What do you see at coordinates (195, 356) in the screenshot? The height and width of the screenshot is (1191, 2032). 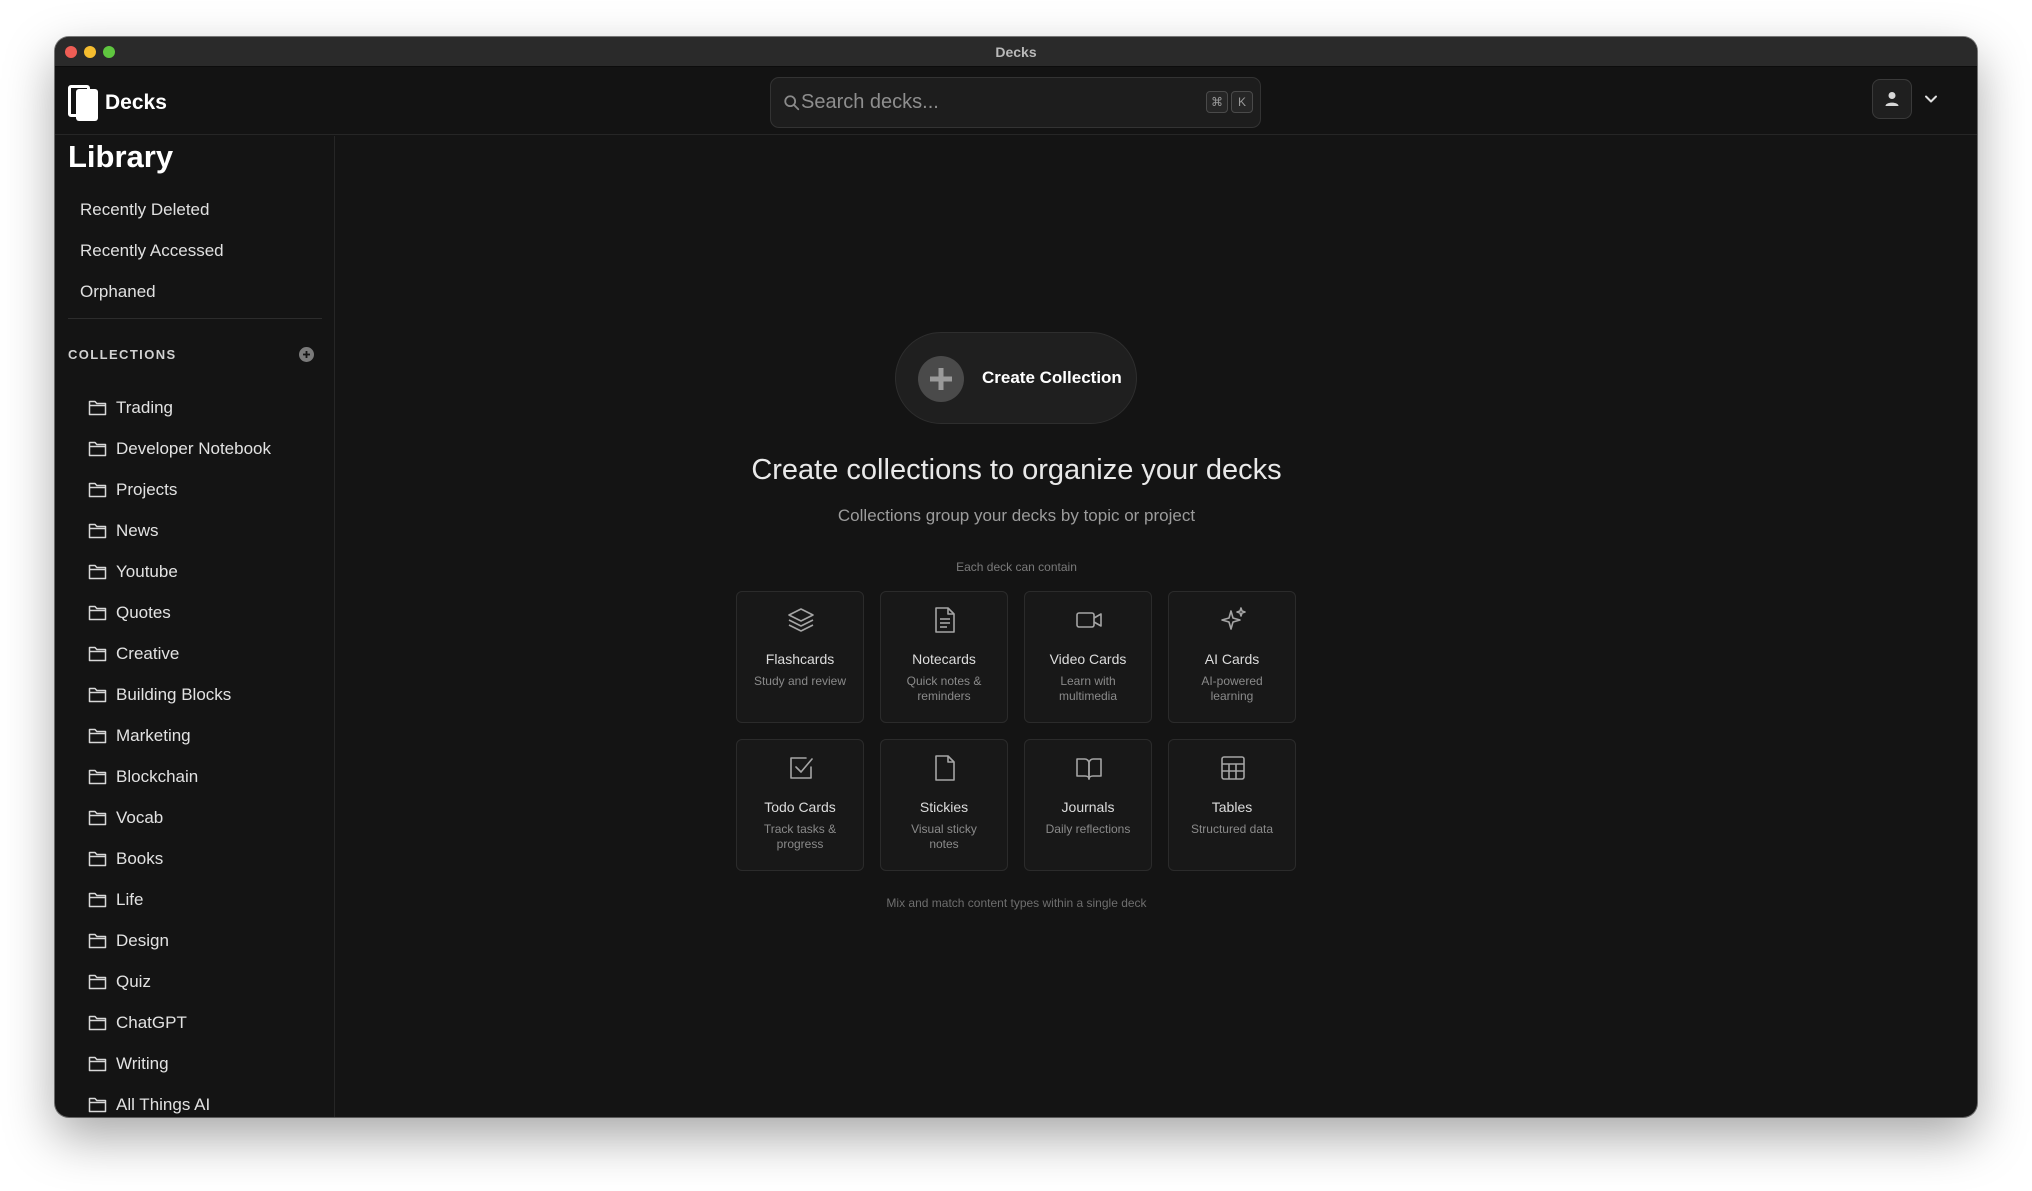 I see `collections-header: COLLECTIONS` at bounding box center [195, 356].